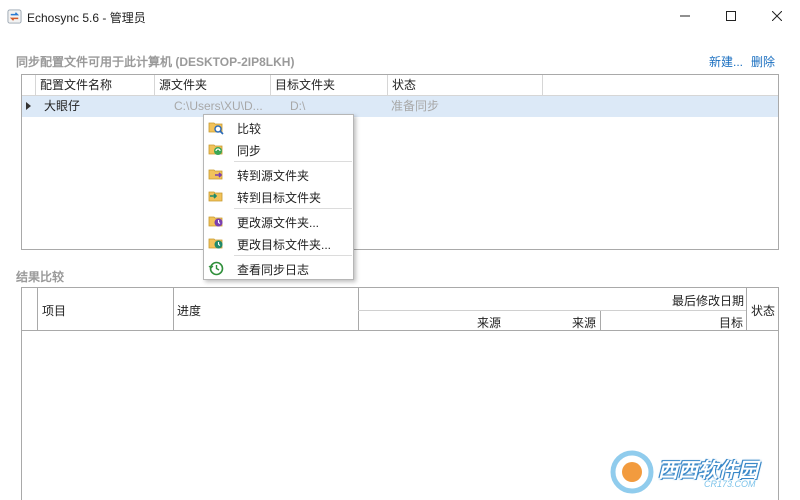 This screenshot has height=500, width=800. What do you see at coordinates (698, 472) in the screenshot?
I see `site-watermark: 西西软件园 CR173.COM` at bounding box center [698, 472].